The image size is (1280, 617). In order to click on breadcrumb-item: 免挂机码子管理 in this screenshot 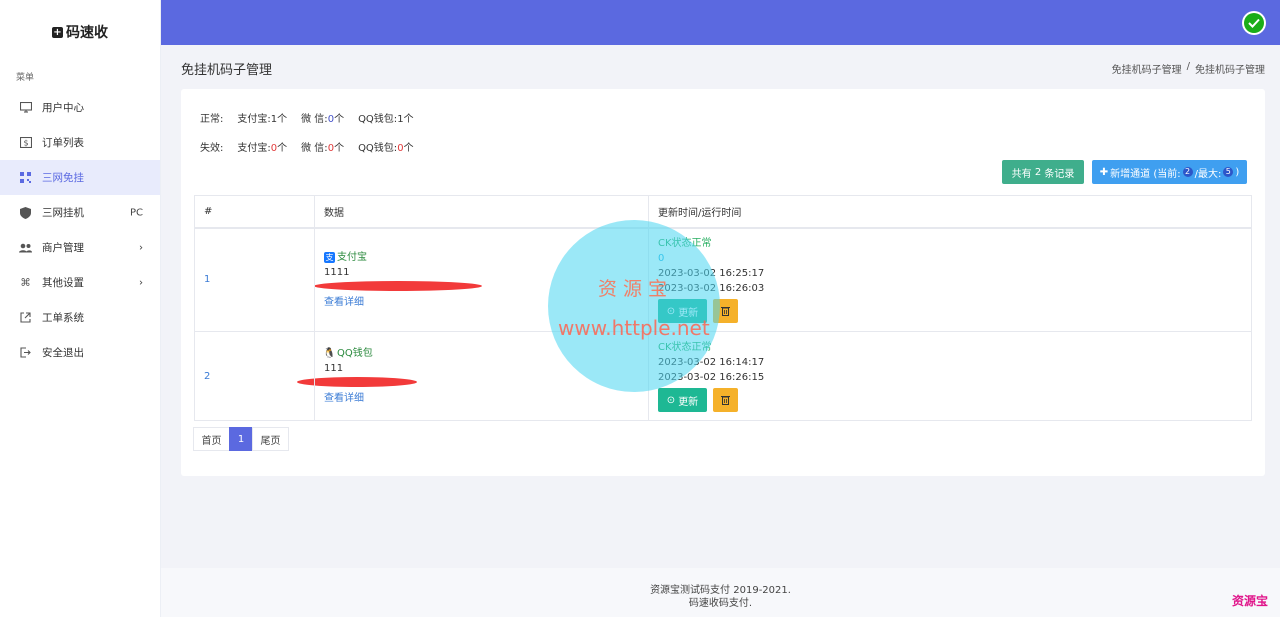, I will do `click(1147, 68)`.